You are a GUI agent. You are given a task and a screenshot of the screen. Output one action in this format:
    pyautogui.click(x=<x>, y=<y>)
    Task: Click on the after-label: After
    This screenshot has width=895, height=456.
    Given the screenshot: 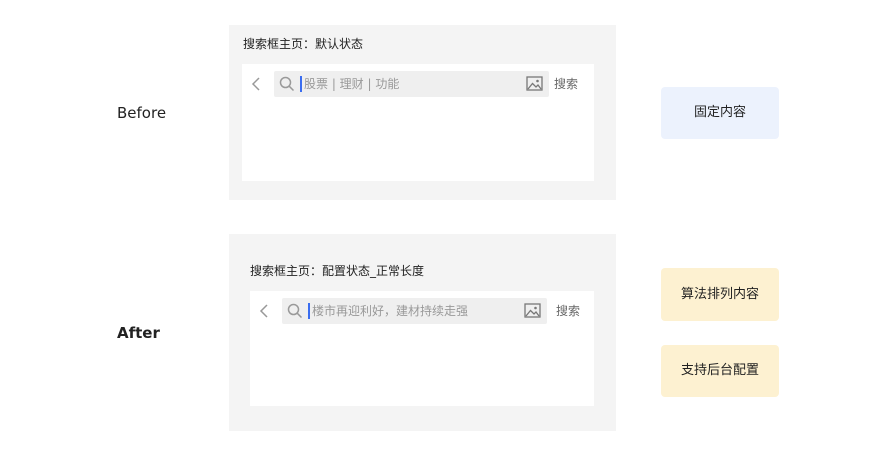 What is the action you would take?
    pyautogui.click(x=138, y=333)
    